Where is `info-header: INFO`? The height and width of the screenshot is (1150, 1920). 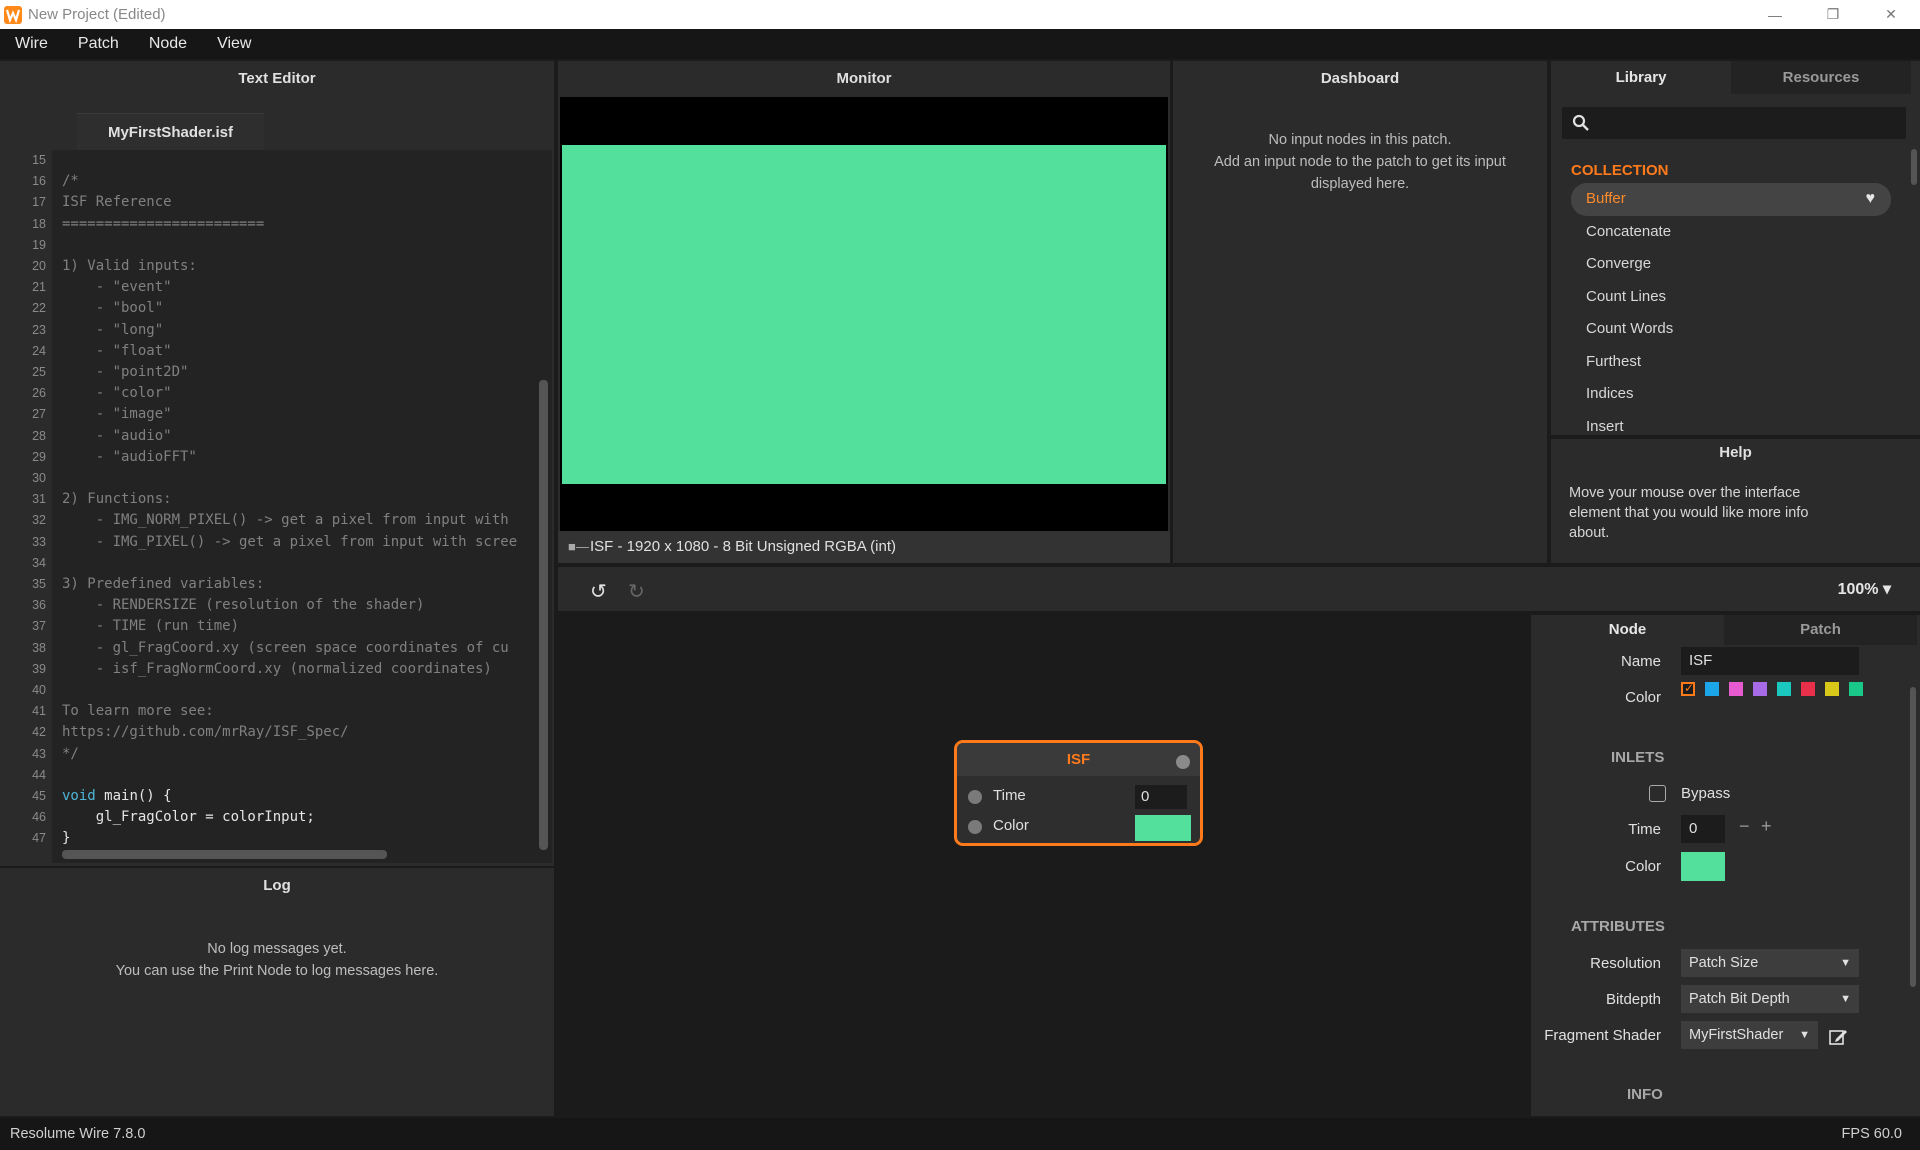
info-header: INFO is located at coordinates (1645, 1094).